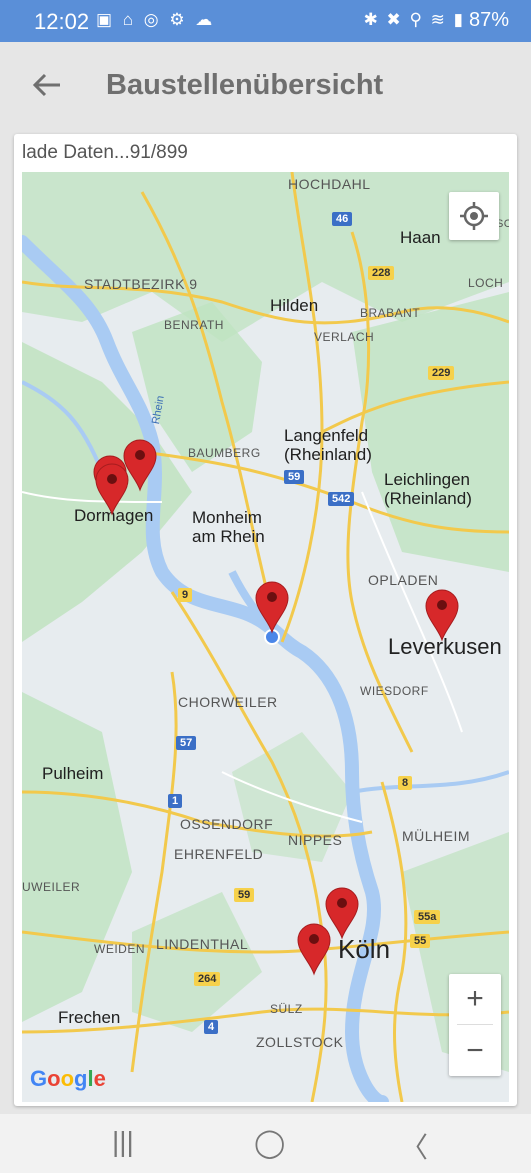  I want to click on app-bar: Baustellenübersicht, so click(265, 87).